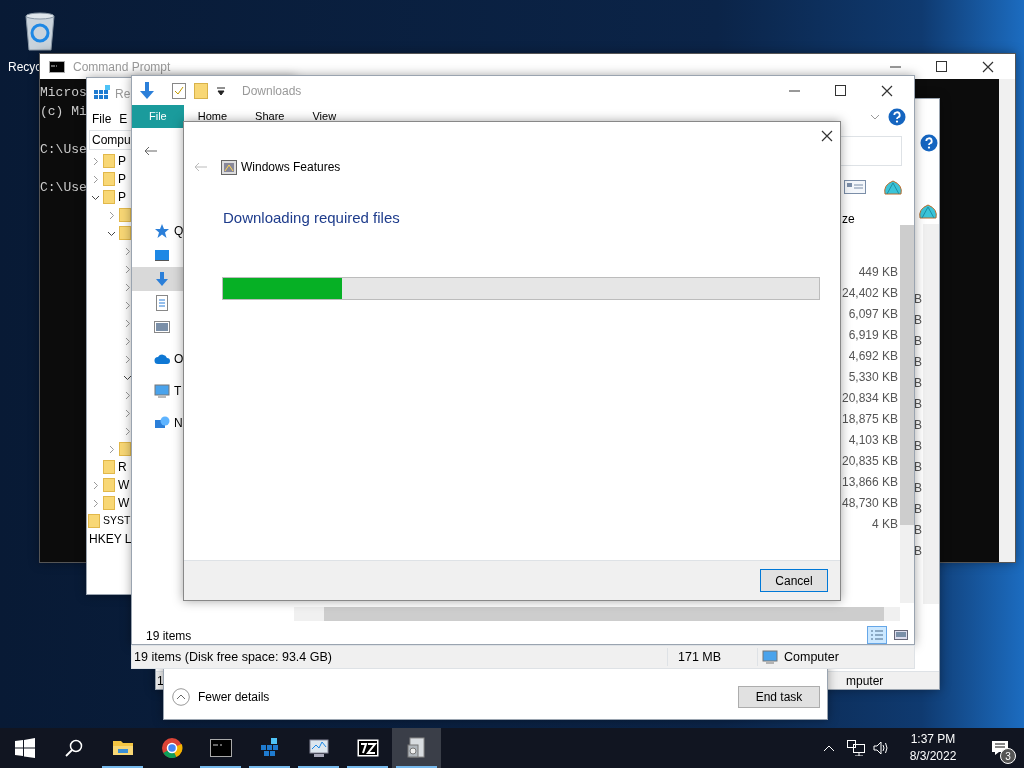 This screenshot has width=1024, height=768. What do you see at coordinates (110, 538) in the screenshot?
I see `status-text: HKEY L` at bounding box center [110, 538].